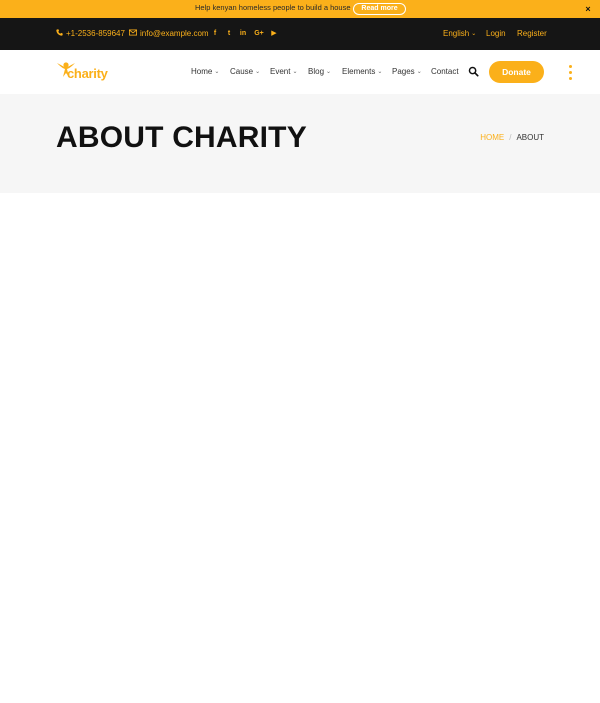 The height and width of the screenshot is (703, 600). What do you see at coordinates (492, 137) in the screenshot?
I see `breadcrumb-home-link: HOME` at bounding box center [492, 137].